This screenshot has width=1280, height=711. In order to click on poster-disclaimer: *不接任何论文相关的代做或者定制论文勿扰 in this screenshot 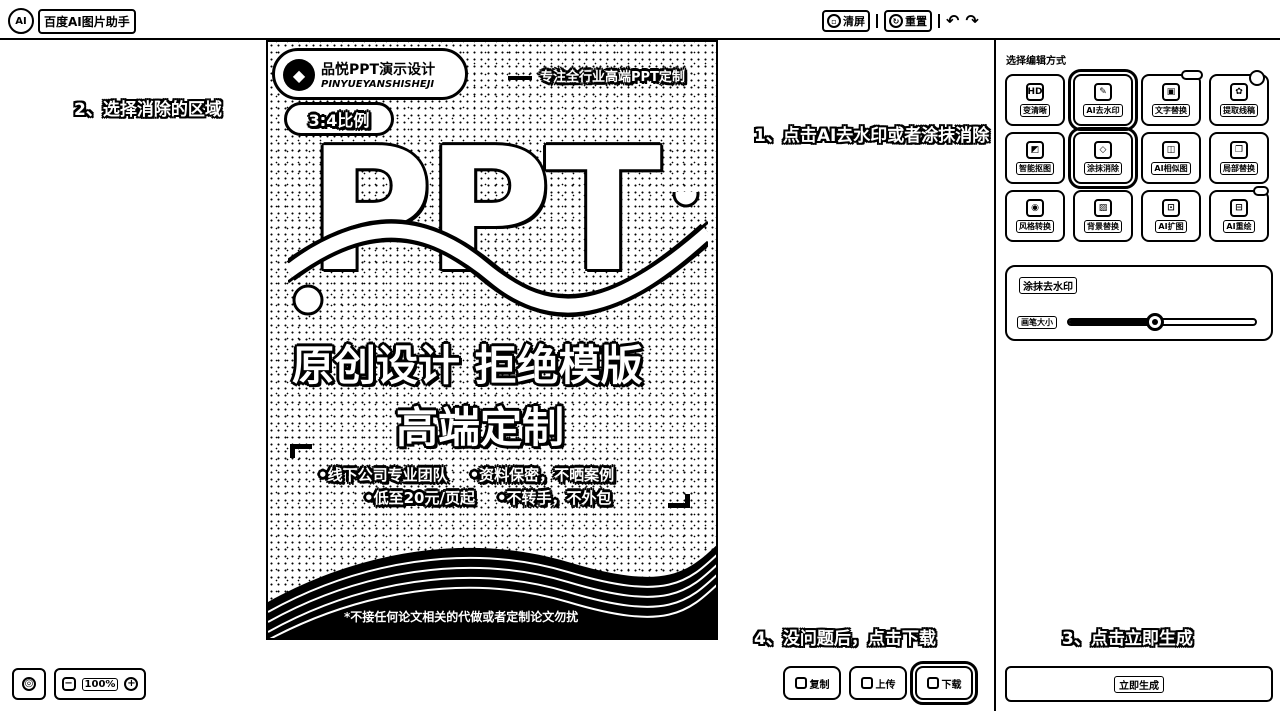, I will do `click(461, 617)`.